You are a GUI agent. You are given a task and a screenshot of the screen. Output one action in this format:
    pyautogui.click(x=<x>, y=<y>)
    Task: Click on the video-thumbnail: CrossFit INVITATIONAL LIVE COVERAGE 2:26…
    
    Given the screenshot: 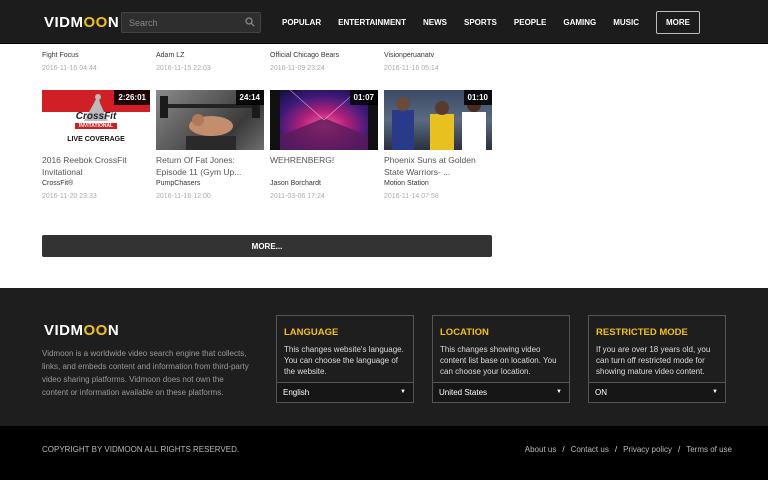 What is the action you would take?
    pyautogui.click(x=96, y=120)
    